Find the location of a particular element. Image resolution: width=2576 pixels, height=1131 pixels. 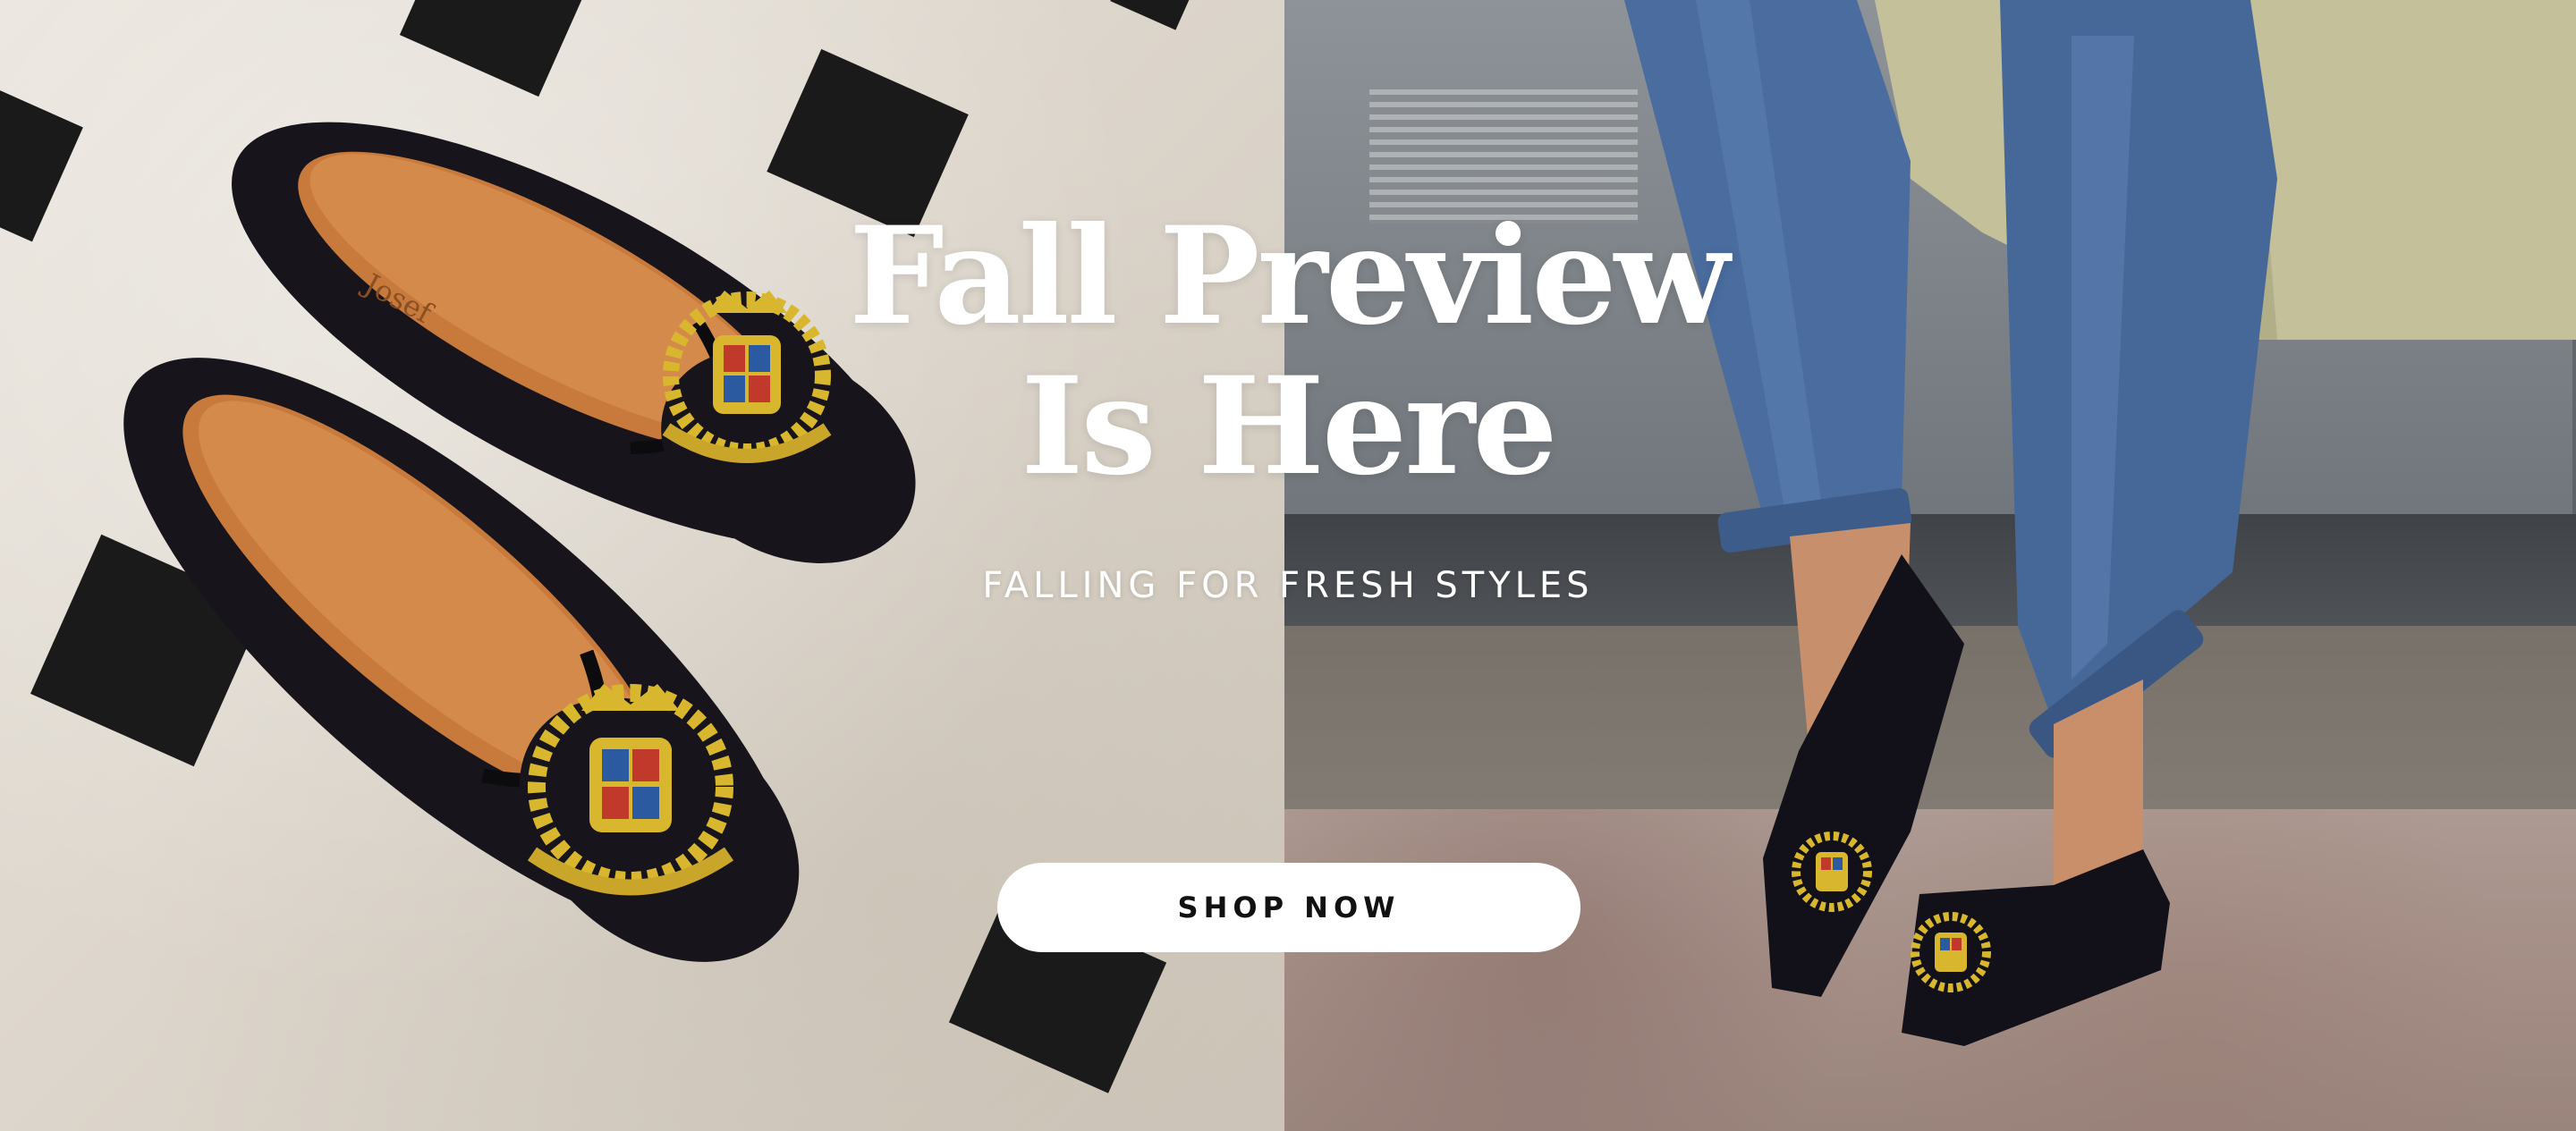

shop-now-button: SHOP NOW is located at coordinates (1288, 907).